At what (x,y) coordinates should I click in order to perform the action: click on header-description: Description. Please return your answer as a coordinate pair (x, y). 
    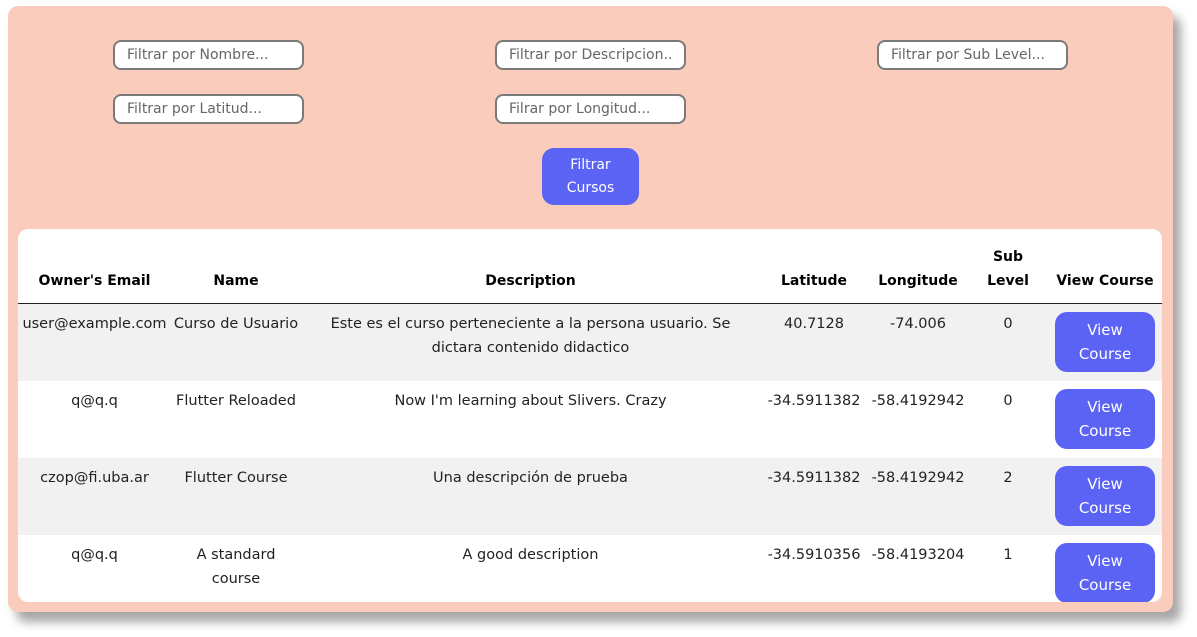
    Looking at the image, I should click on (530, 266).